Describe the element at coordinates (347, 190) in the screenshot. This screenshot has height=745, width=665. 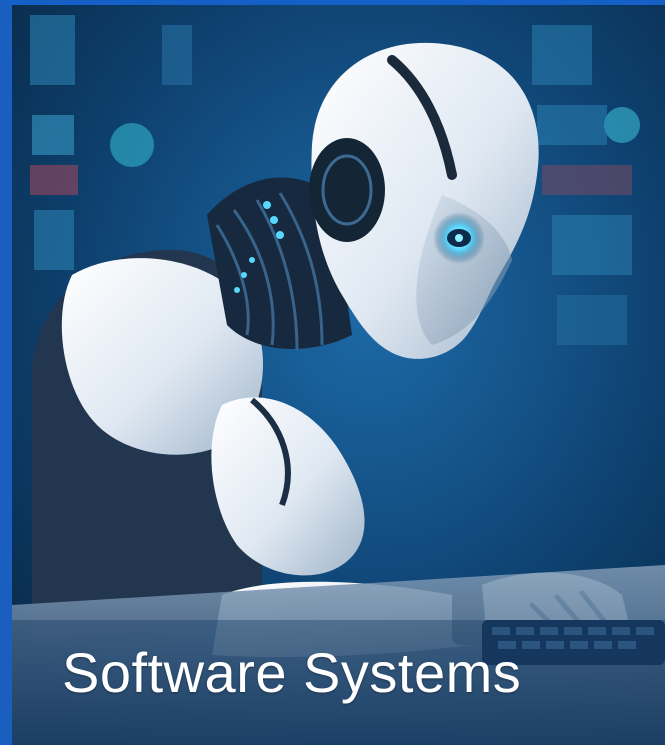
I see `robot-ear-module` at that location.